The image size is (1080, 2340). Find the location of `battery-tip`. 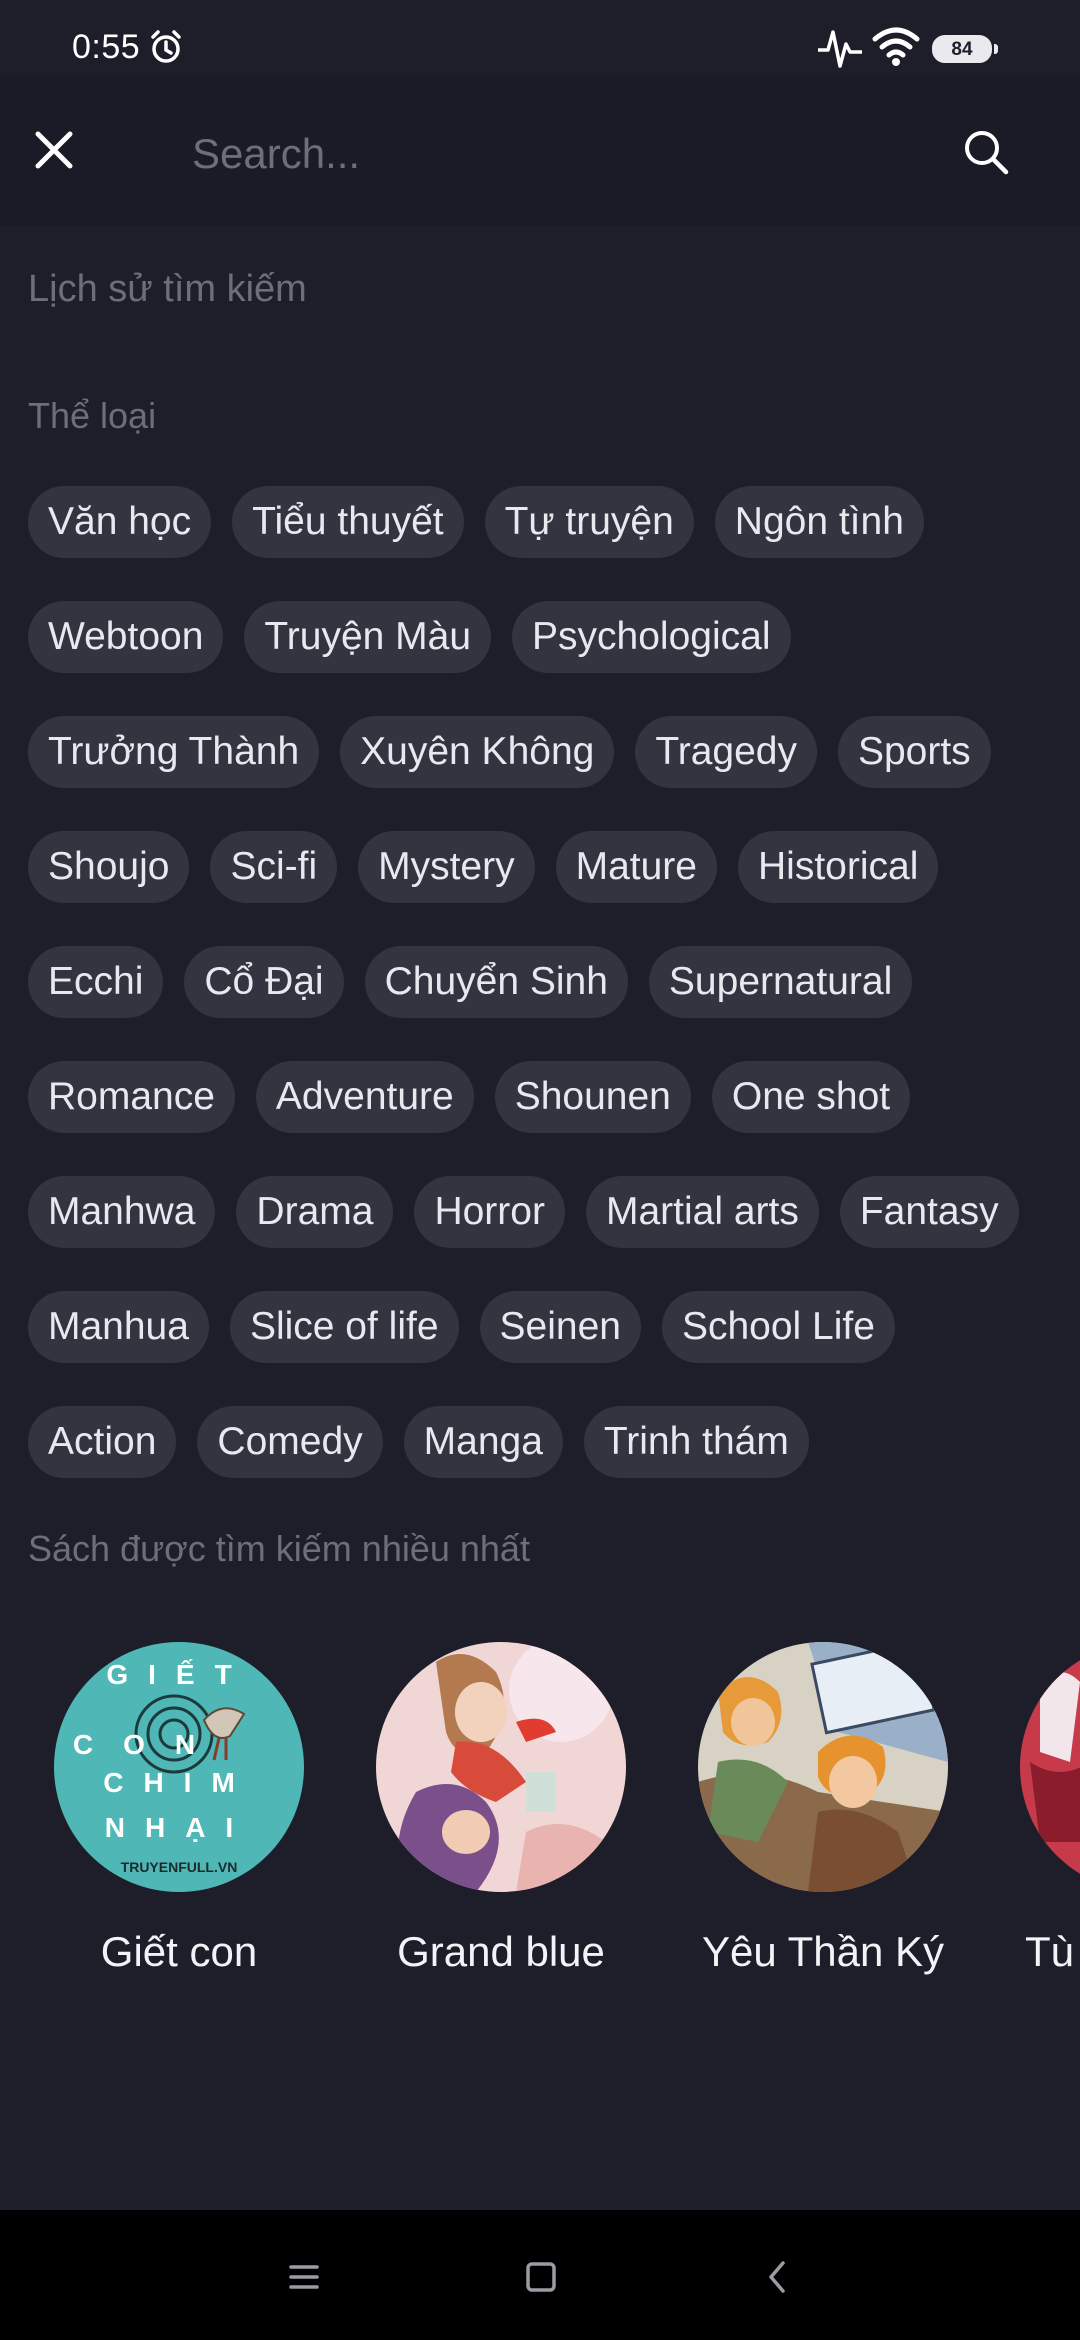

battery-tip is located at coordinates (996, 49).